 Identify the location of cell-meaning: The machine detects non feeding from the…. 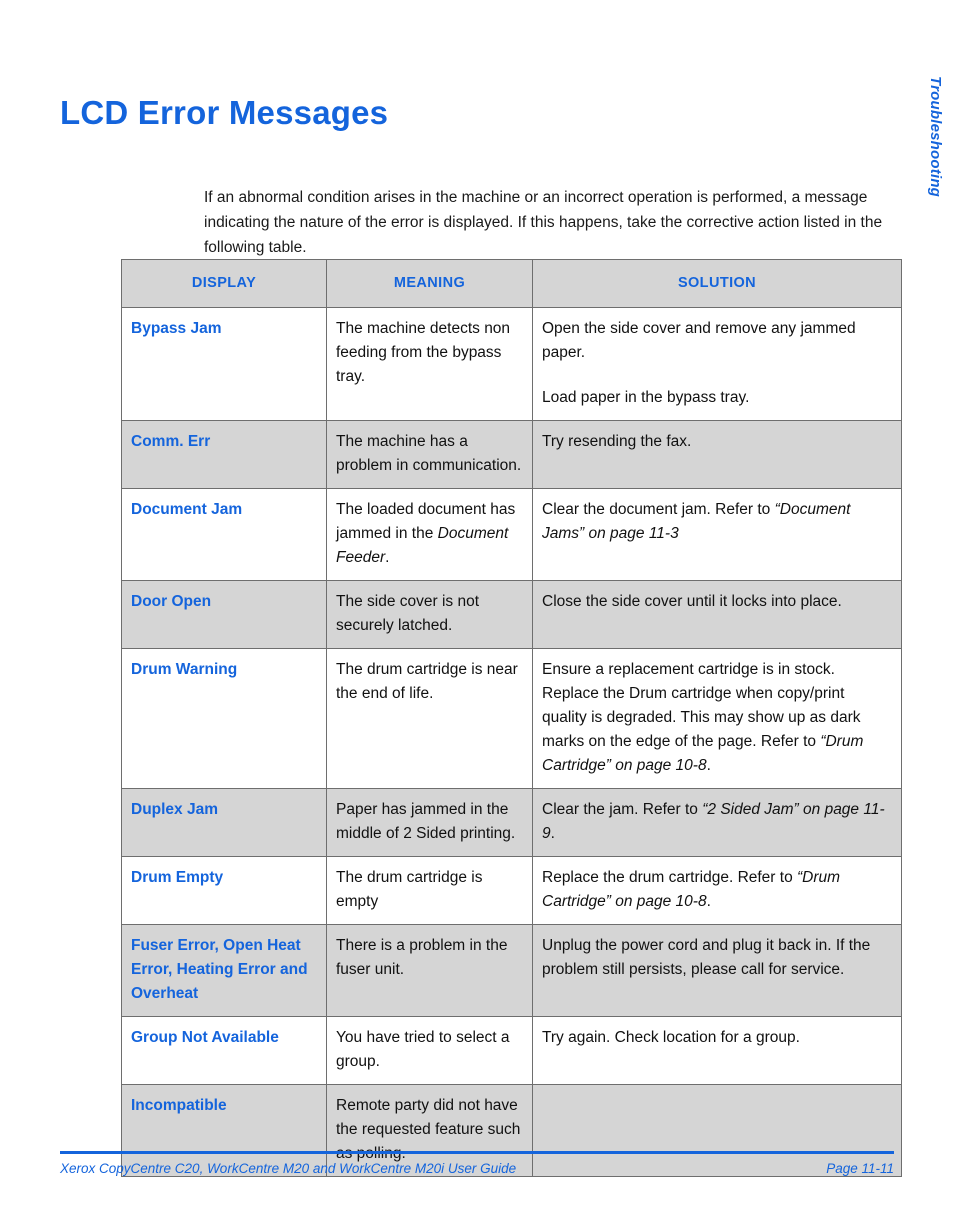
(429, 364).